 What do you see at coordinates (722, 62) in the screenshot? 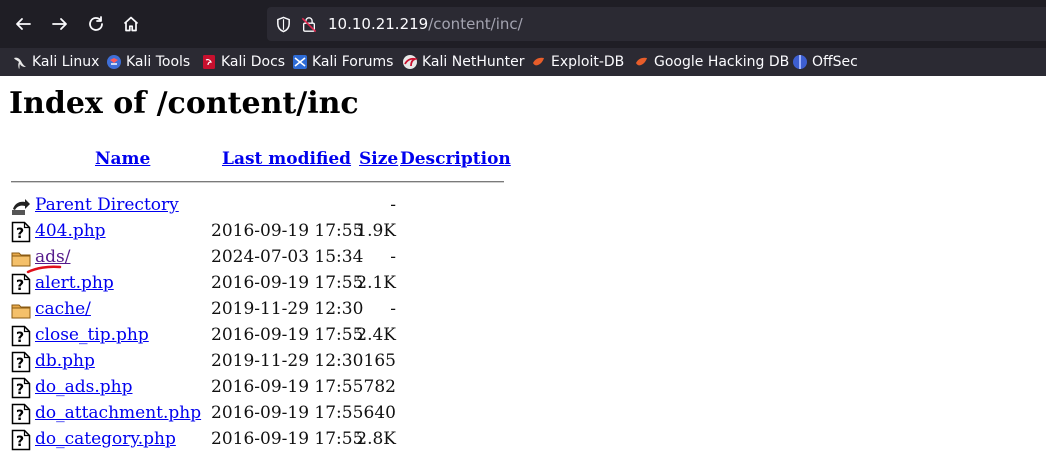
I see `bookmark-label: Google Hacking DB` at bounding box center [722, 62].